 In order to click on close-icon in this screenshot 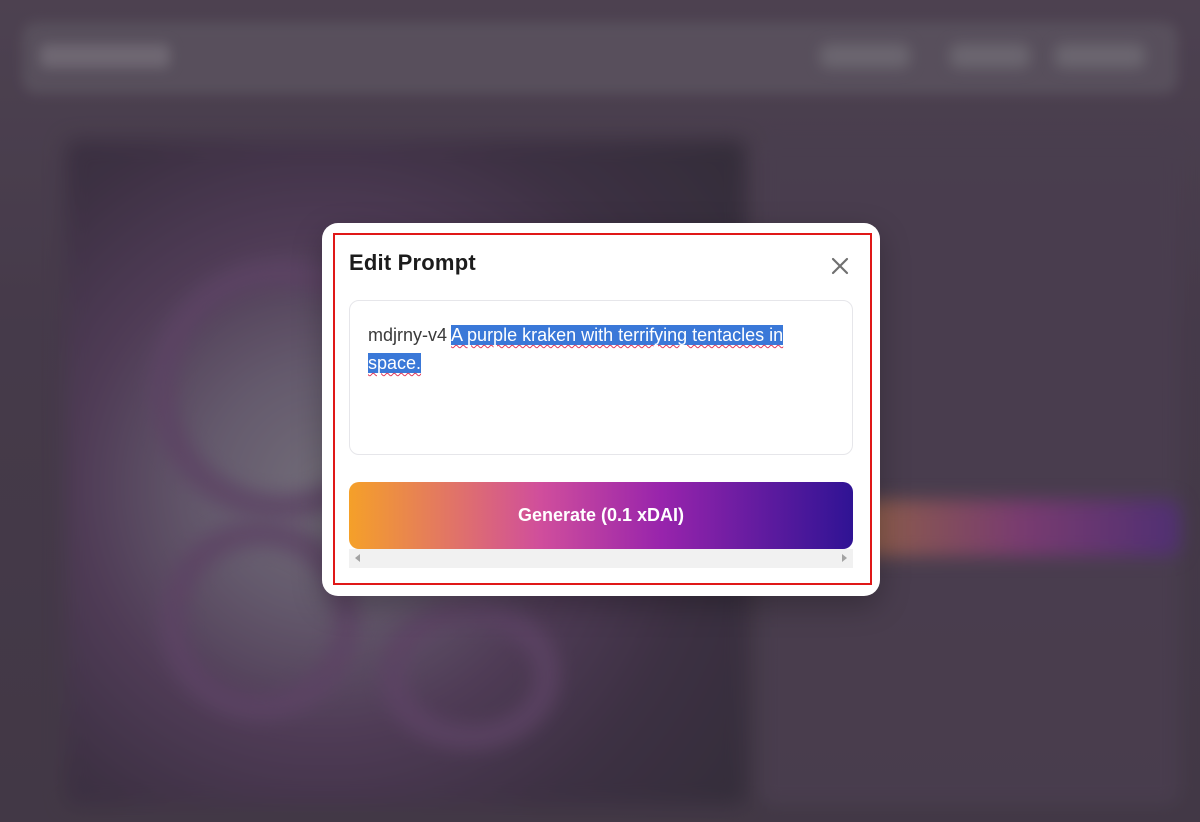, I will do `click(840, 266)`.